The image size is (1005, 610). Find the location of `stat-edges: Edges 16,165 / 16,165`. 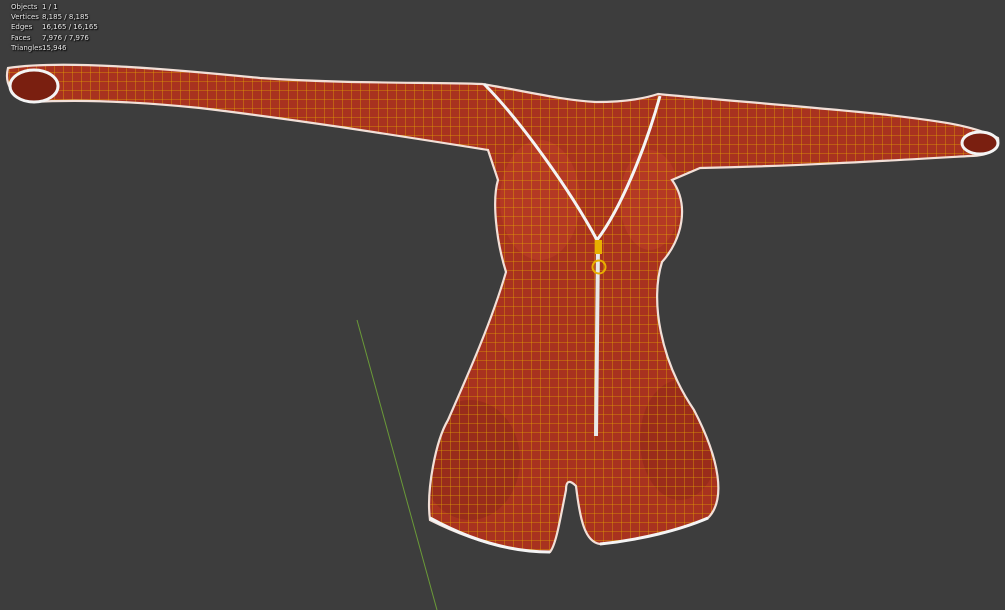

stat-edges: Edges 16,165 / 16,165 is located at coordinates (54, 27).